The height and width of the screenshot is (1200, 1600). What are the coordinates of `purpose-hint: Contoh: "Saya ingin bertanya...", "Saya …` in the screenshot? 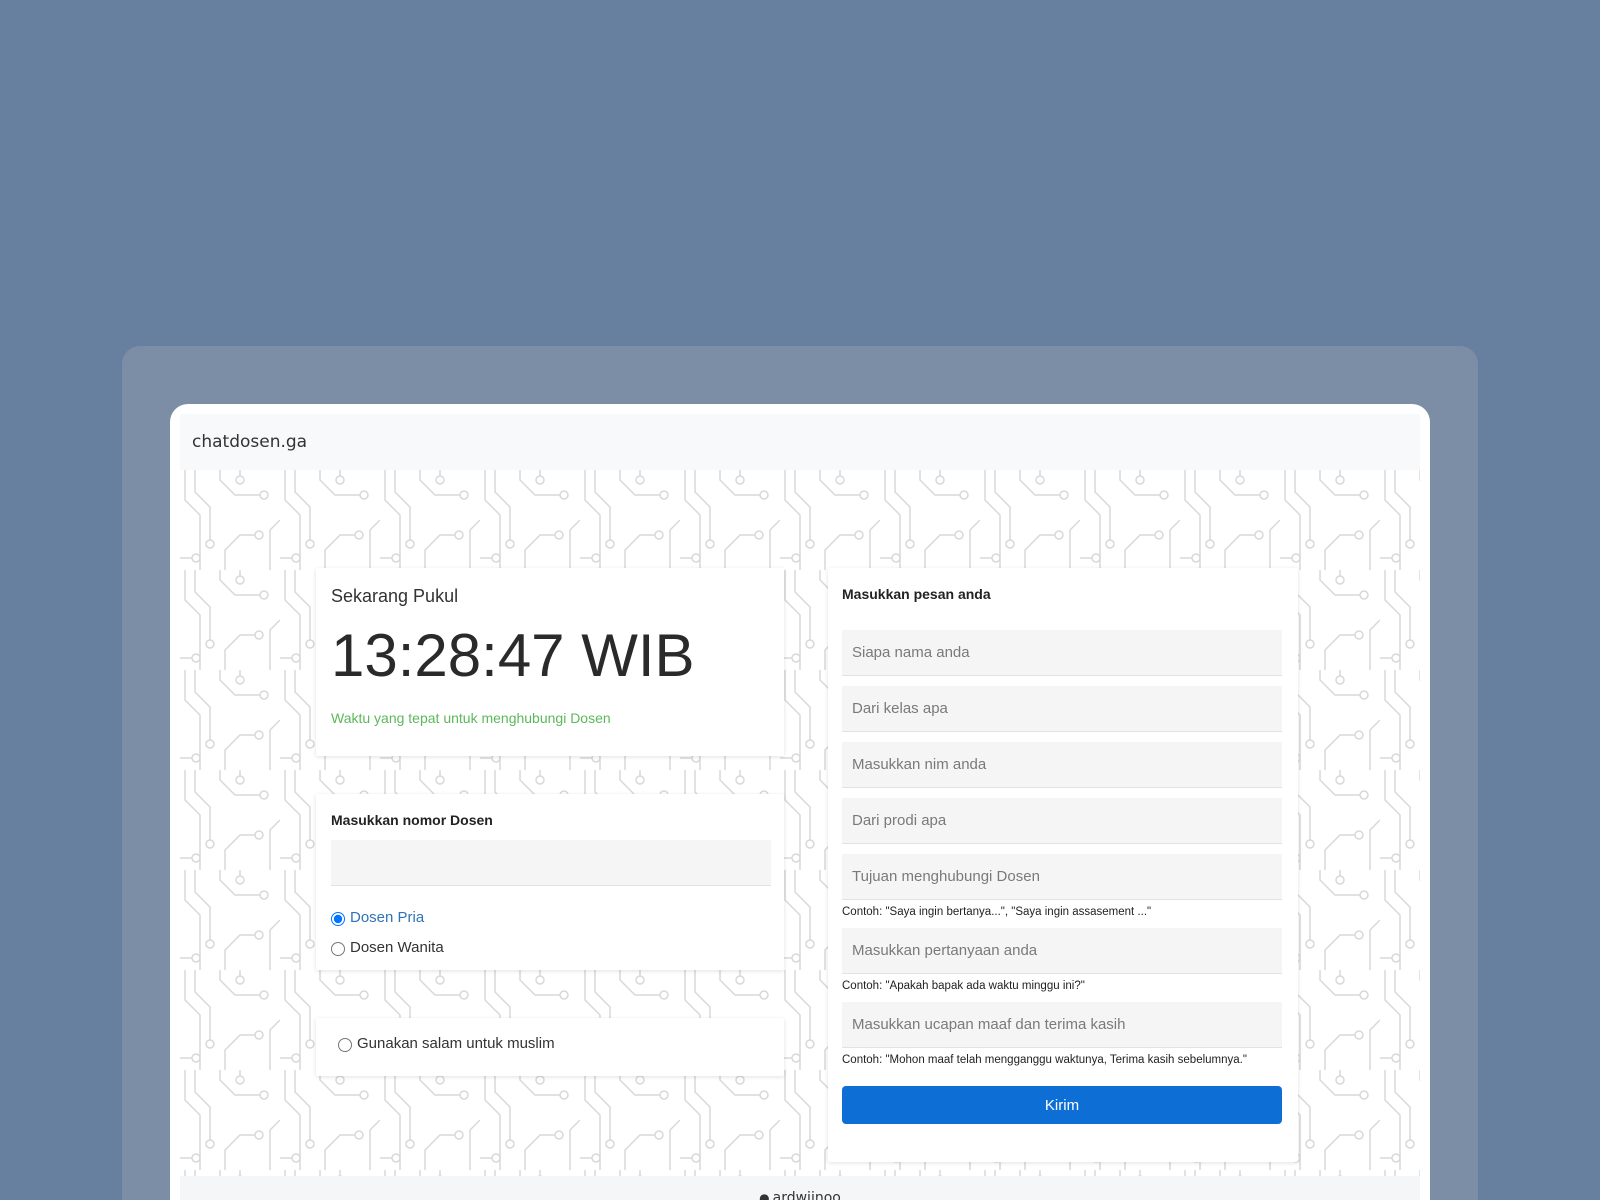 It's located at (997, 912).